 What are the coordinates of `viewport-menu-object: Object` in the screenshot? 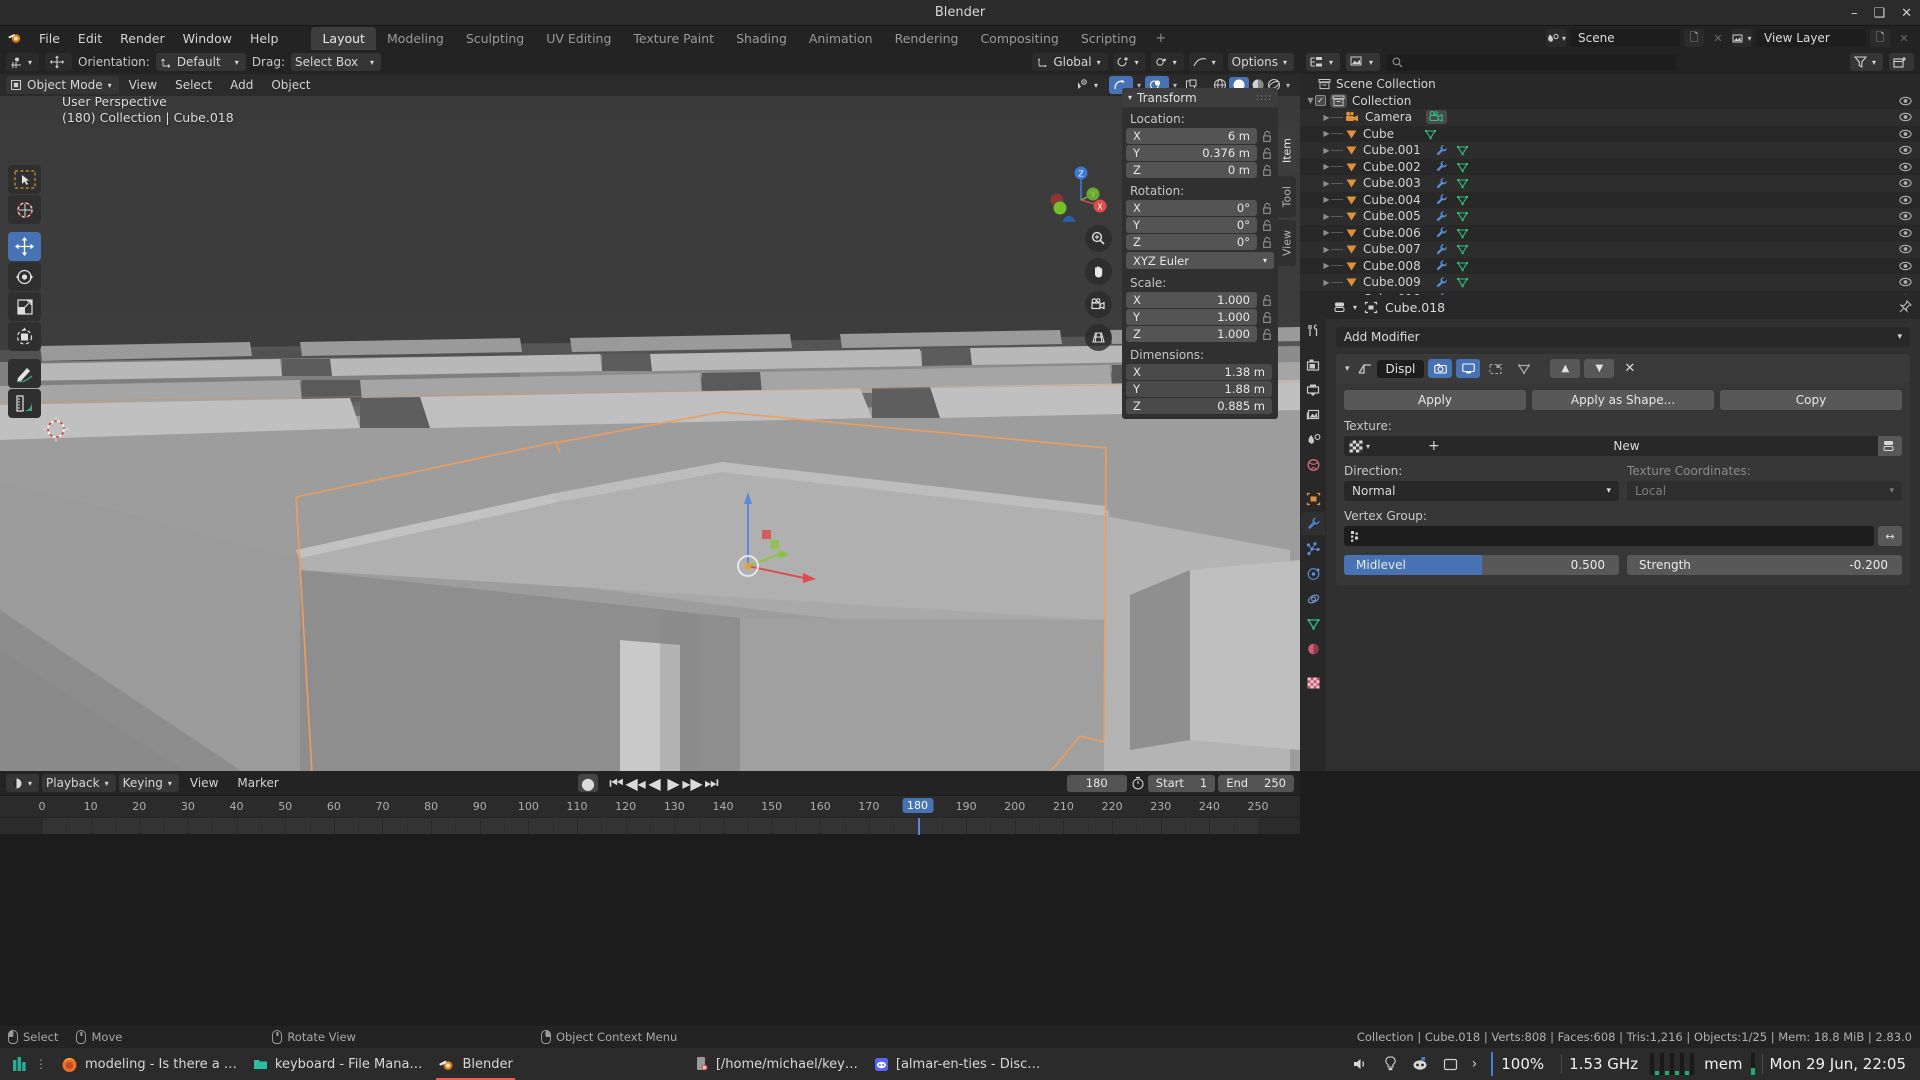 It's located at (290, 85).